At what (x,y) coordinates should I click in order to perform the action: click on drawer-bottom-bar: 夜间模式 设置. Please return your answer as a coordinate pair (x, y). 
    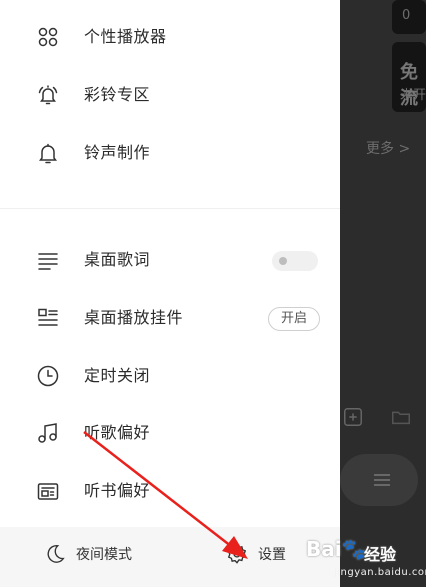
    Looking at the image, I should click on (170, 557).